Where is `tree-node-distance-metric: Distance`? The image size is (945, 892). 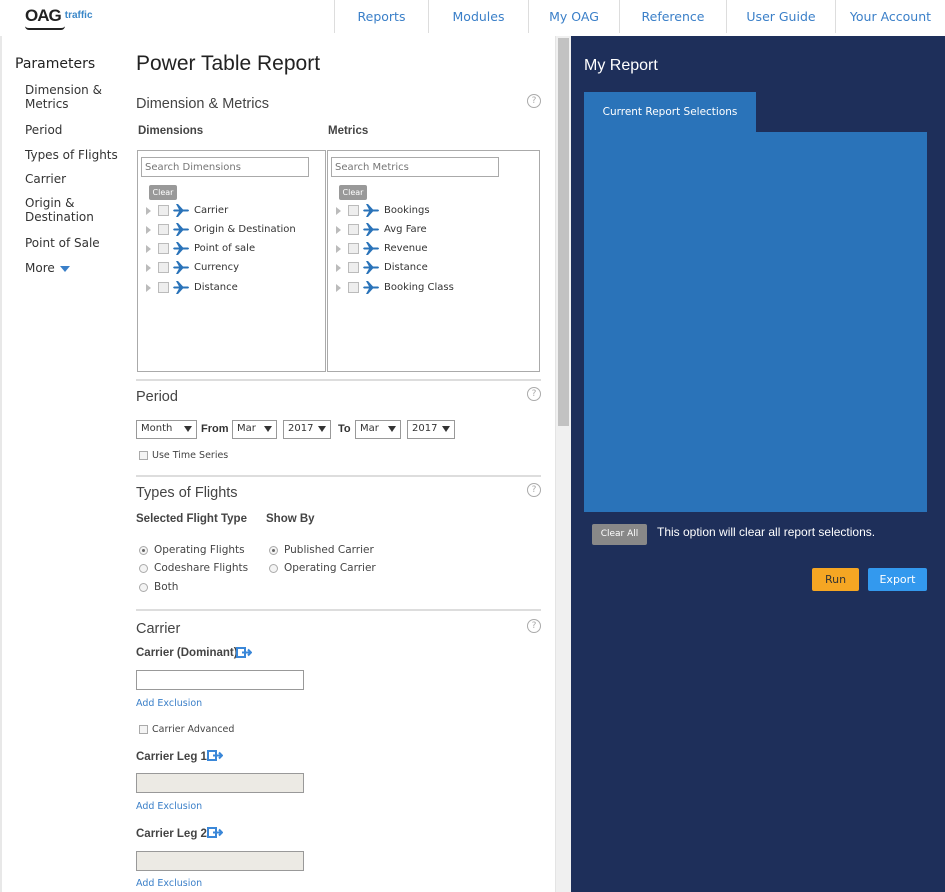
tree-node-distance-metric: Distance is located at coordinates (382, 268).